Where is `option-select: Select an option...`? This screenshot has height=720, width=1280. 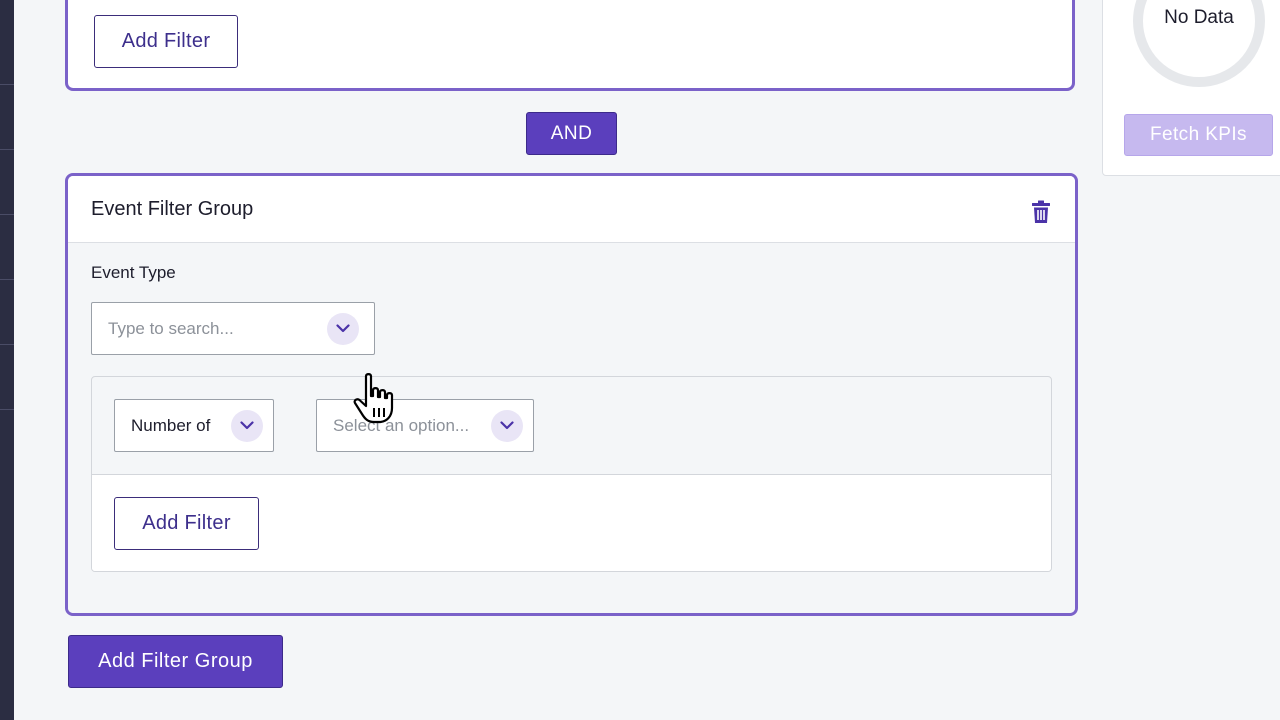
option-select: Select an option... is located at coordinates (425, 425).